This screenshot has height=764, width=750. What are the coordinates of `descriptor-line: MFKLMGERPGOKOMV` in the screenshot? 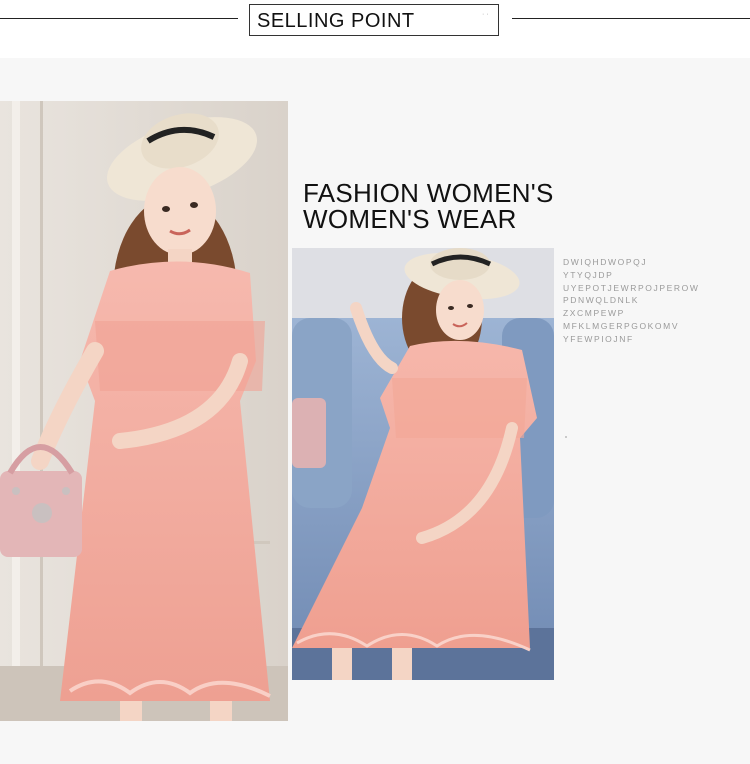 It's located at (621, 325).